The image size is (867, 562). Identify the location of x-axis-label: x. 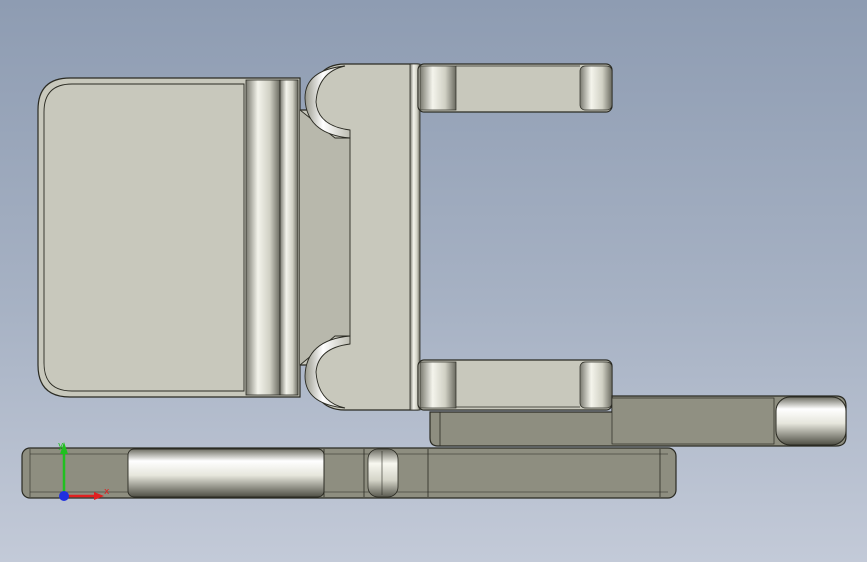
(107, 492).